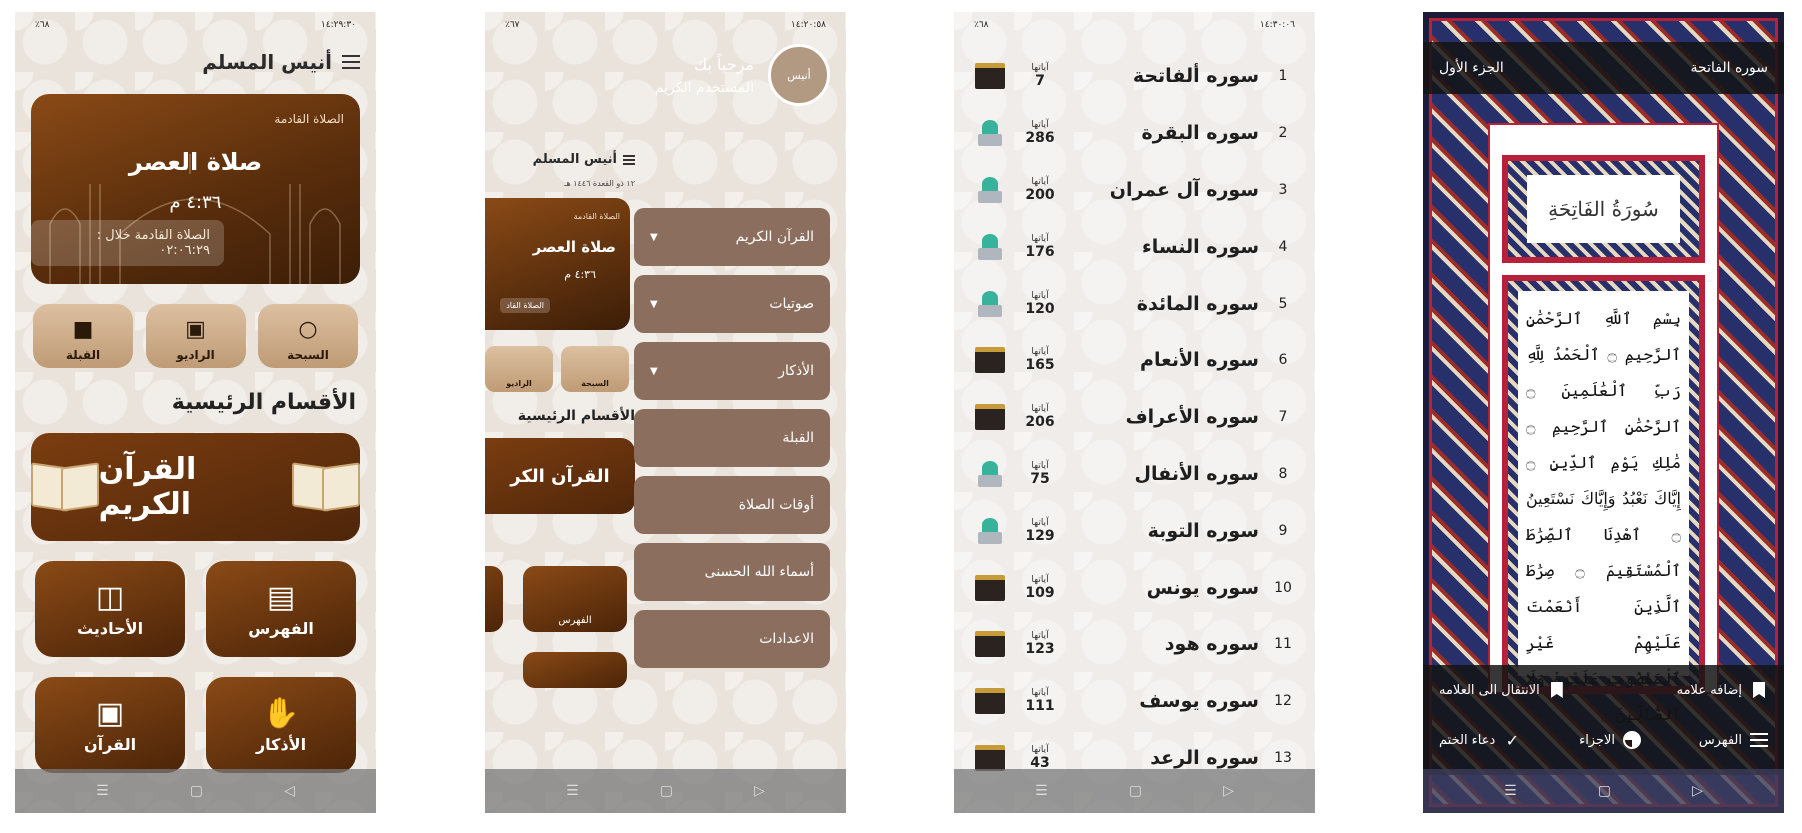 This screenshot has width=1802, height=833. What do you see at coordinates (195, 609) in the screenshot?
I see `section-tiles: ▤ الفهرس ◫ الأحاديث` at bounding box center [195, 609].